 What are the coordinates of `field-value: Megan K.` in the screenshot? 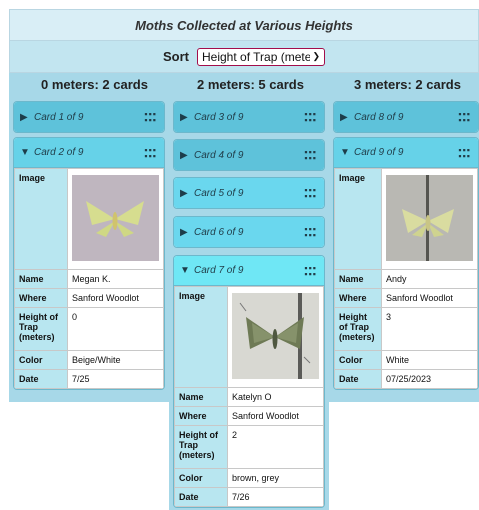 It's located at (115, 279).